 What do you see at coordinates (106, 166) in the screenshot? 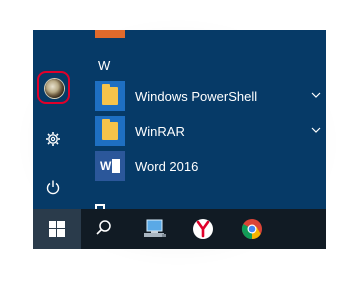
I see `word-letter-glyph: W` at bounding box center [106, 166].